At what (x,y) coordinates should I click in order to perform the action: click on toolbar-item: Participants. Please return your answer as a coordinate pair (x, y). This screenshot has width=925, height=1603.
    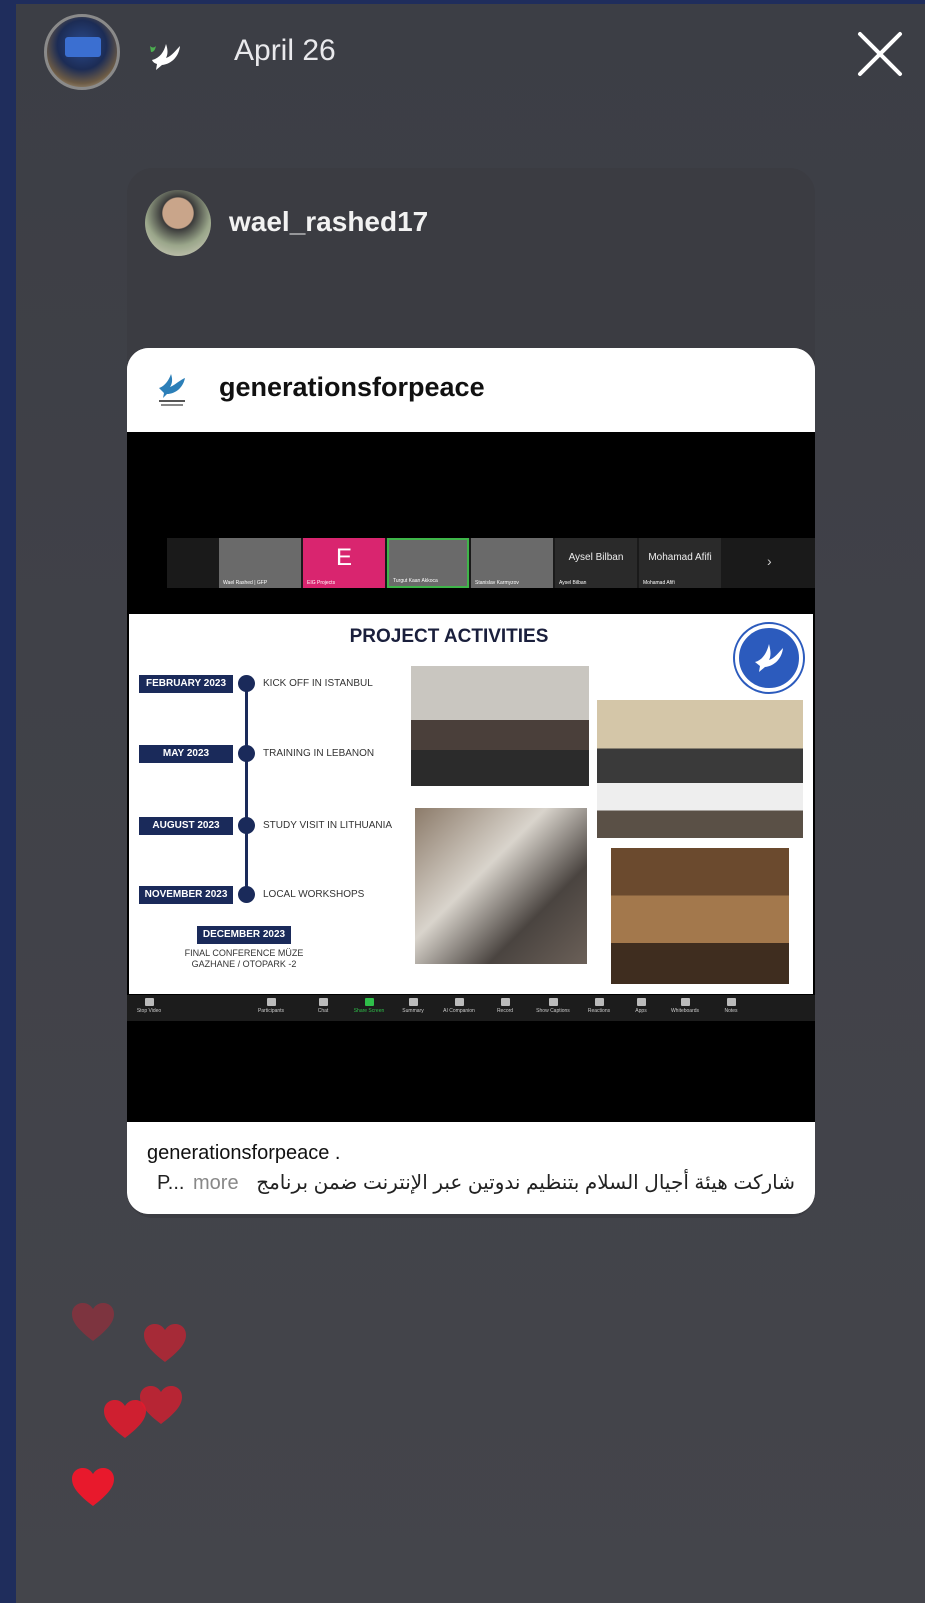
    Looking at the image, I should click on (271, 1006).